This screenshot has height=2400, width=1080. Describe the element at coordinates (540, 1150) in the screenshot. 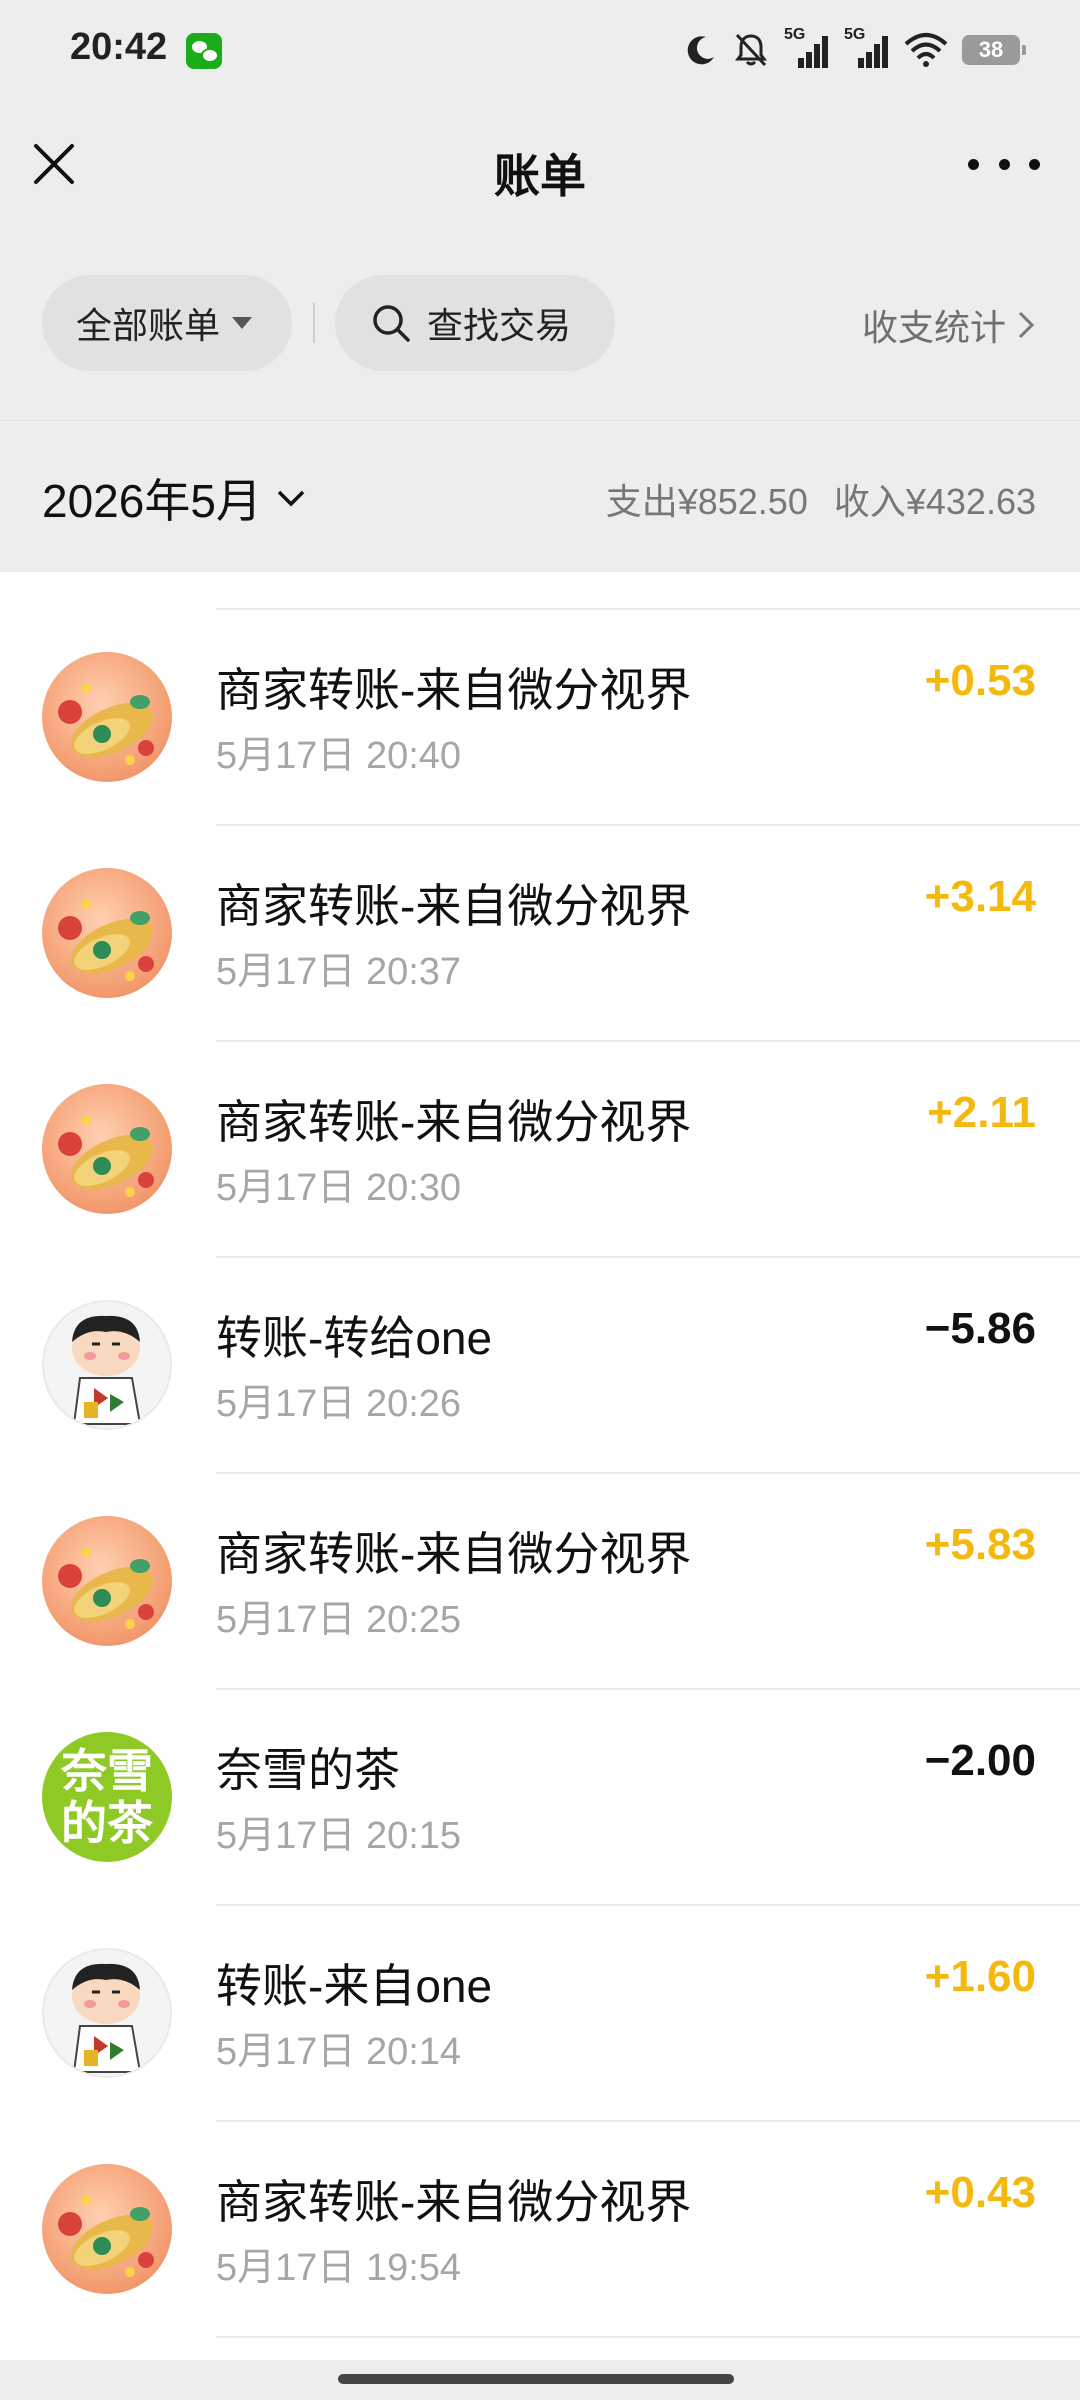

I see `transaction-row: 商家转账-来自微分视界 5月17日 20:30 +2.11` at that location.